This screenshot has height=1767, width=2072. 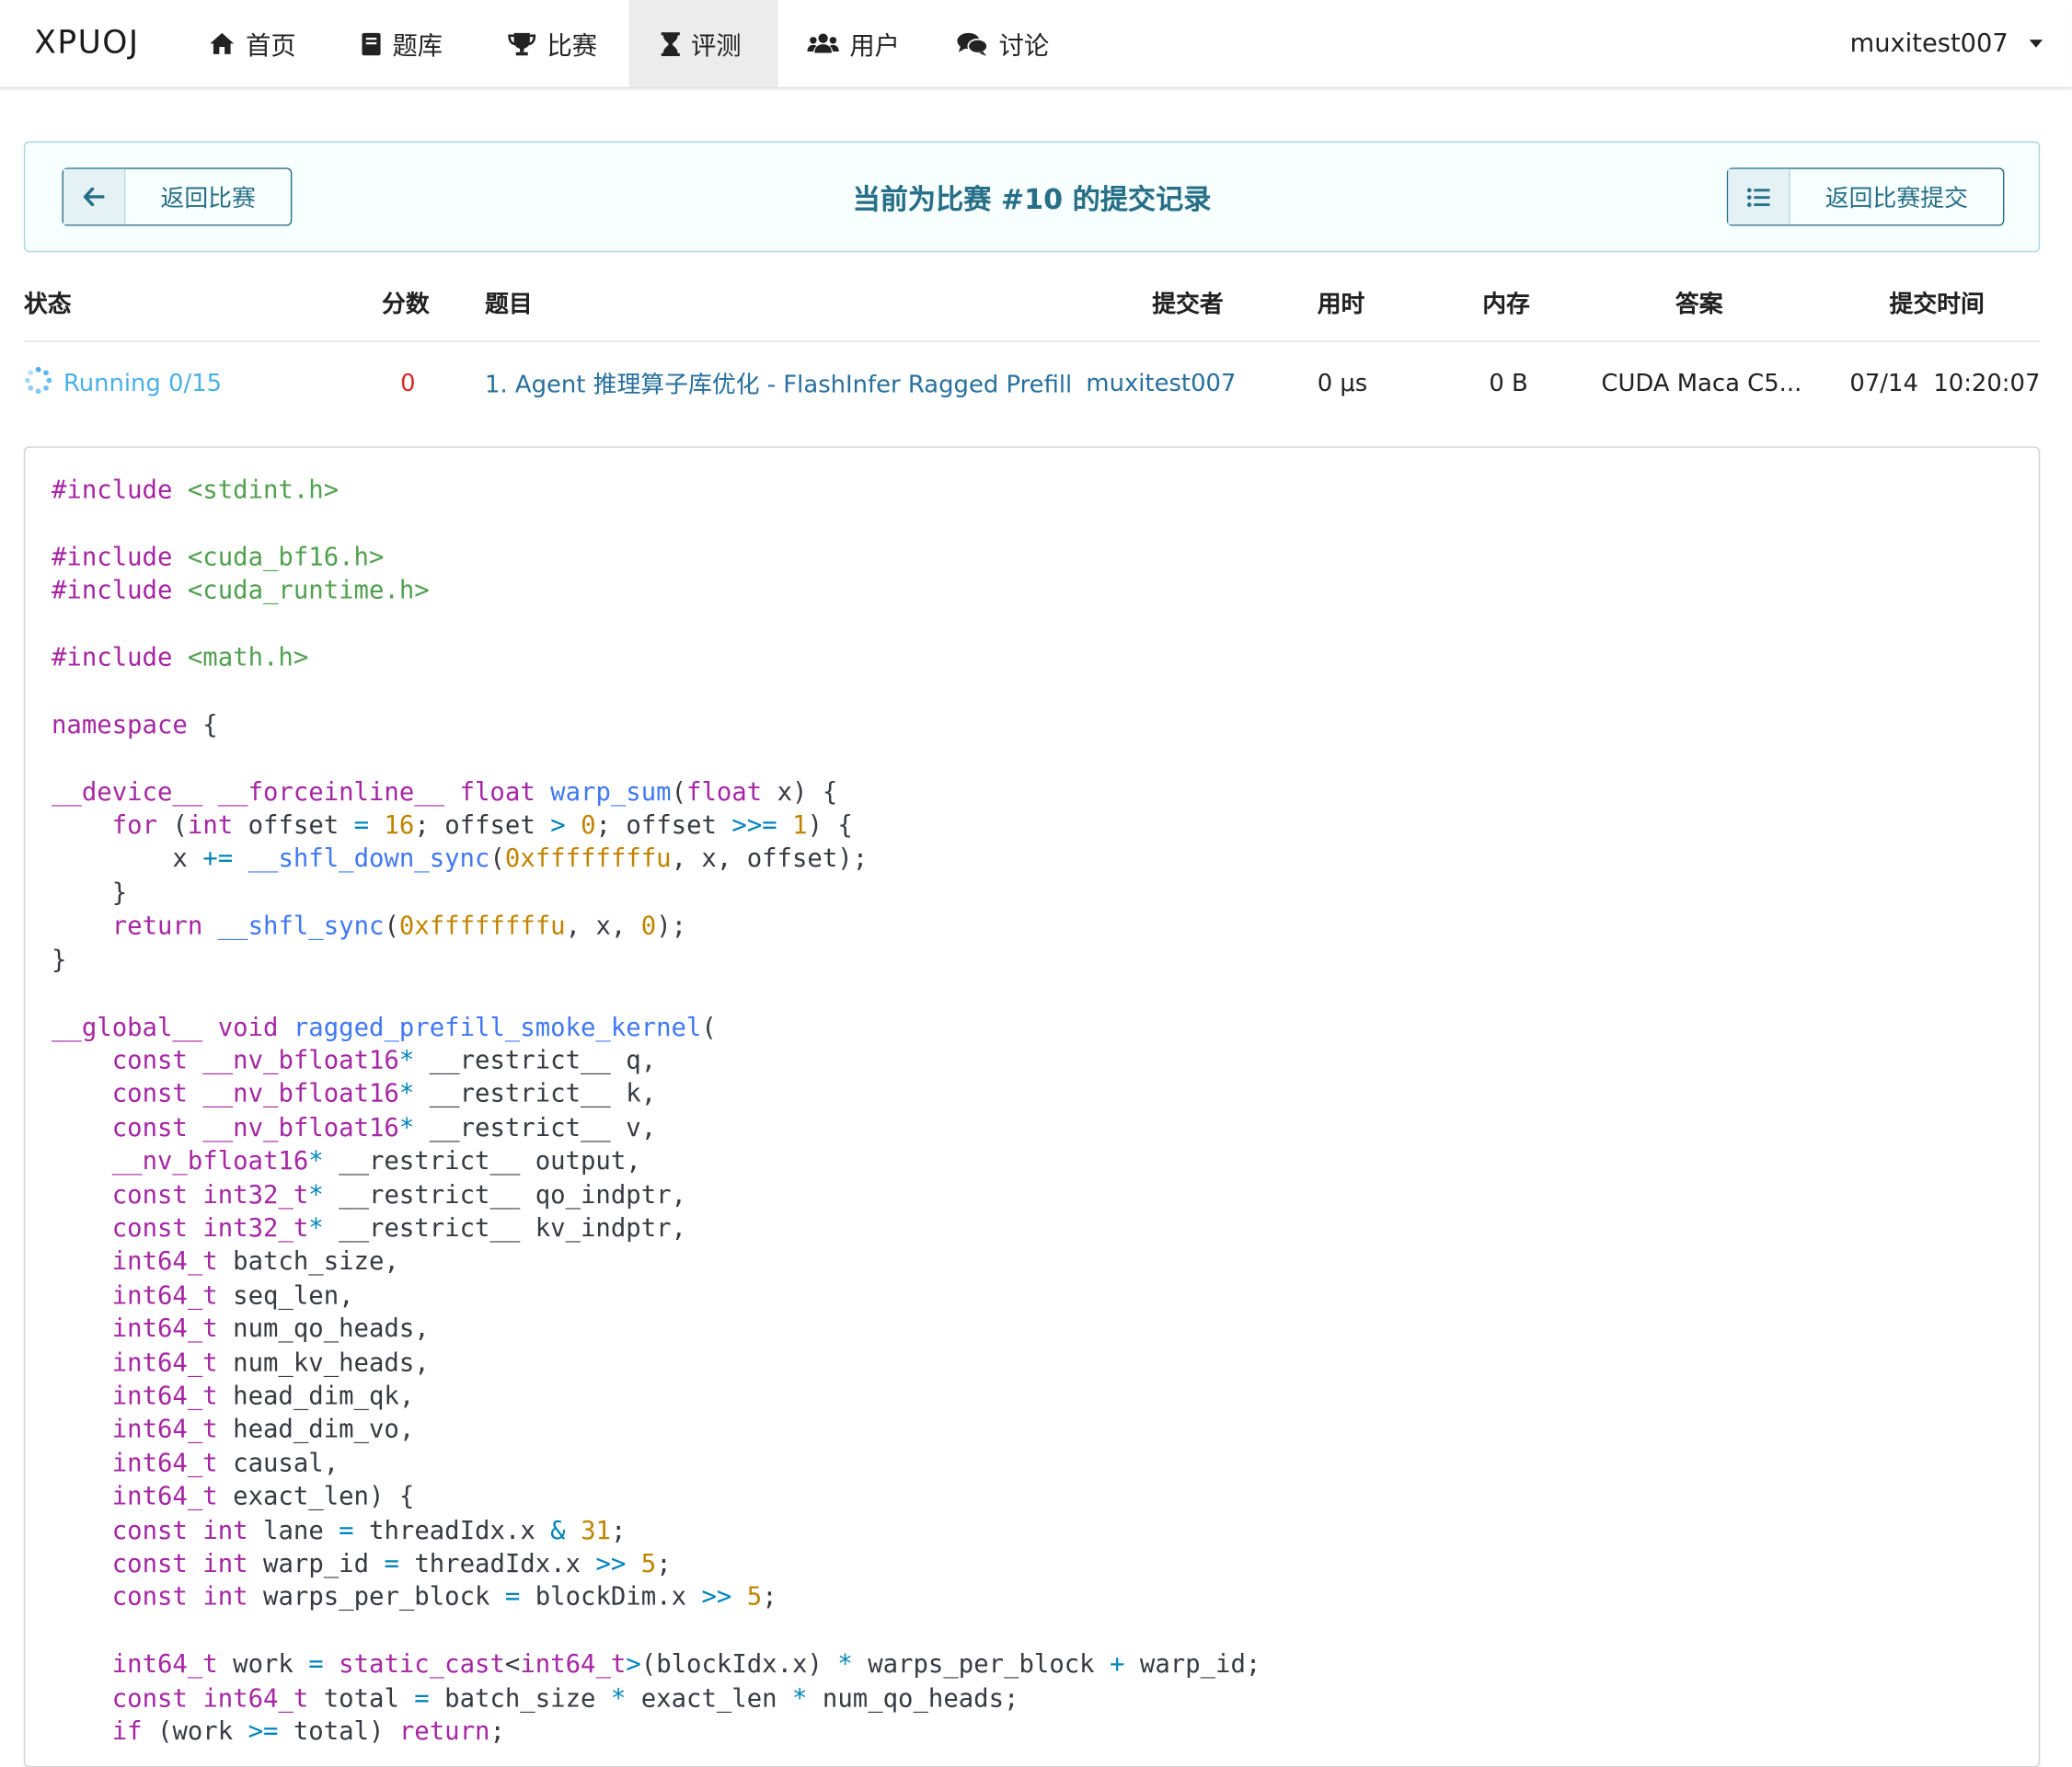 I want to click on code-line: const int warp_id = threadIdx.x >> 5;, so click(x=391, y=1564).